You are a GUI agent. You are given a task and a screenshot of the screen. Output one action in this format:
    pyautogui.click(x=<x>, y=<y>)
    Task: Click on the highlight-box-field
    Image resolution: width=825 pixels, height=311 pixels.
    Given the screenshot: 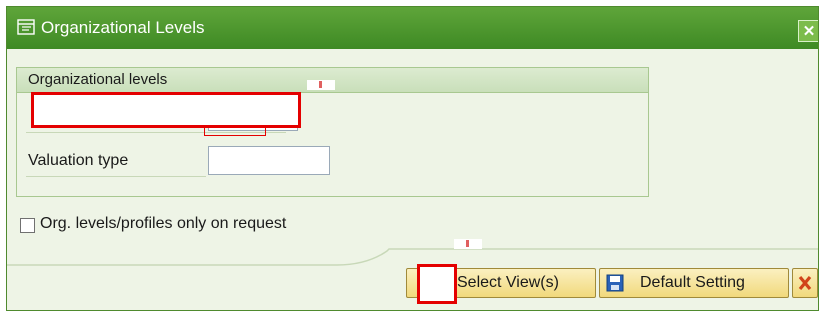 What is the action you would take?
    pyautogui.click(x=166, y=110)
    